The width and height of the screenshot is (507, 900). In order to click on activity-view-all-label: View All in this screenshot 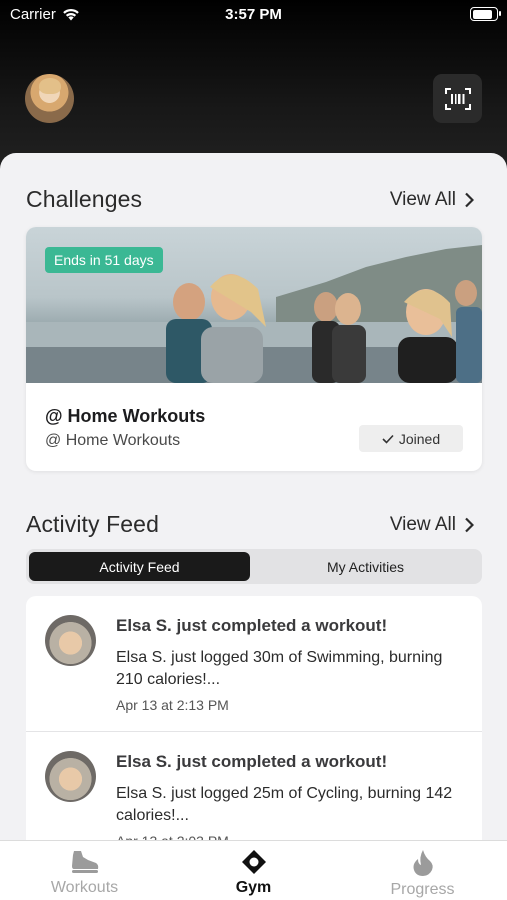, I will do `click(422, 524)`.